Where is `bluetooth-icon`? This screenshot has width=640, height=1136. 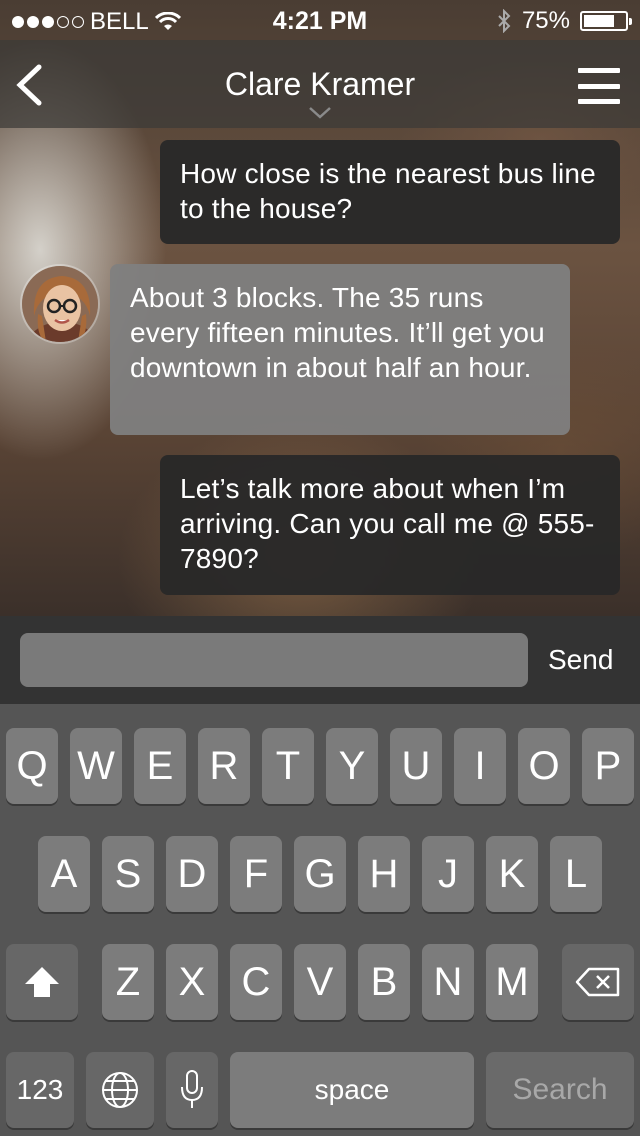 bluetooth-icon is located at coordinates (504, 21).